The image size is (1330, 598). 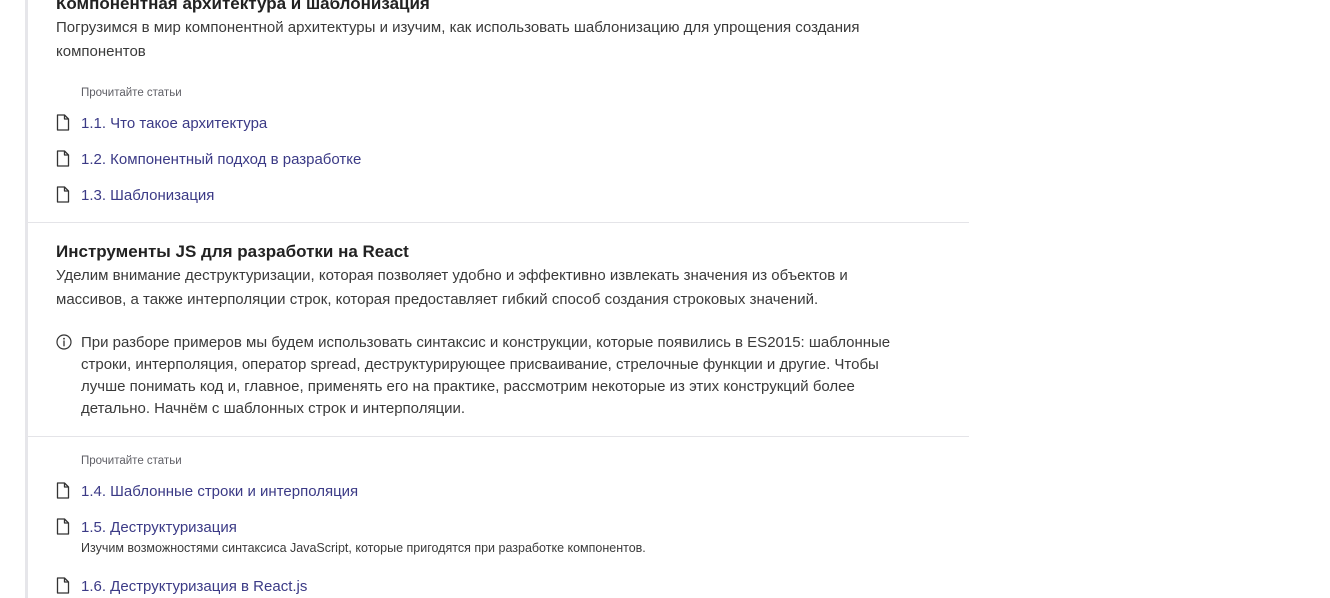 I want to click on article-item: 1.3. Шаблонизация, so click(x=500, y=204).